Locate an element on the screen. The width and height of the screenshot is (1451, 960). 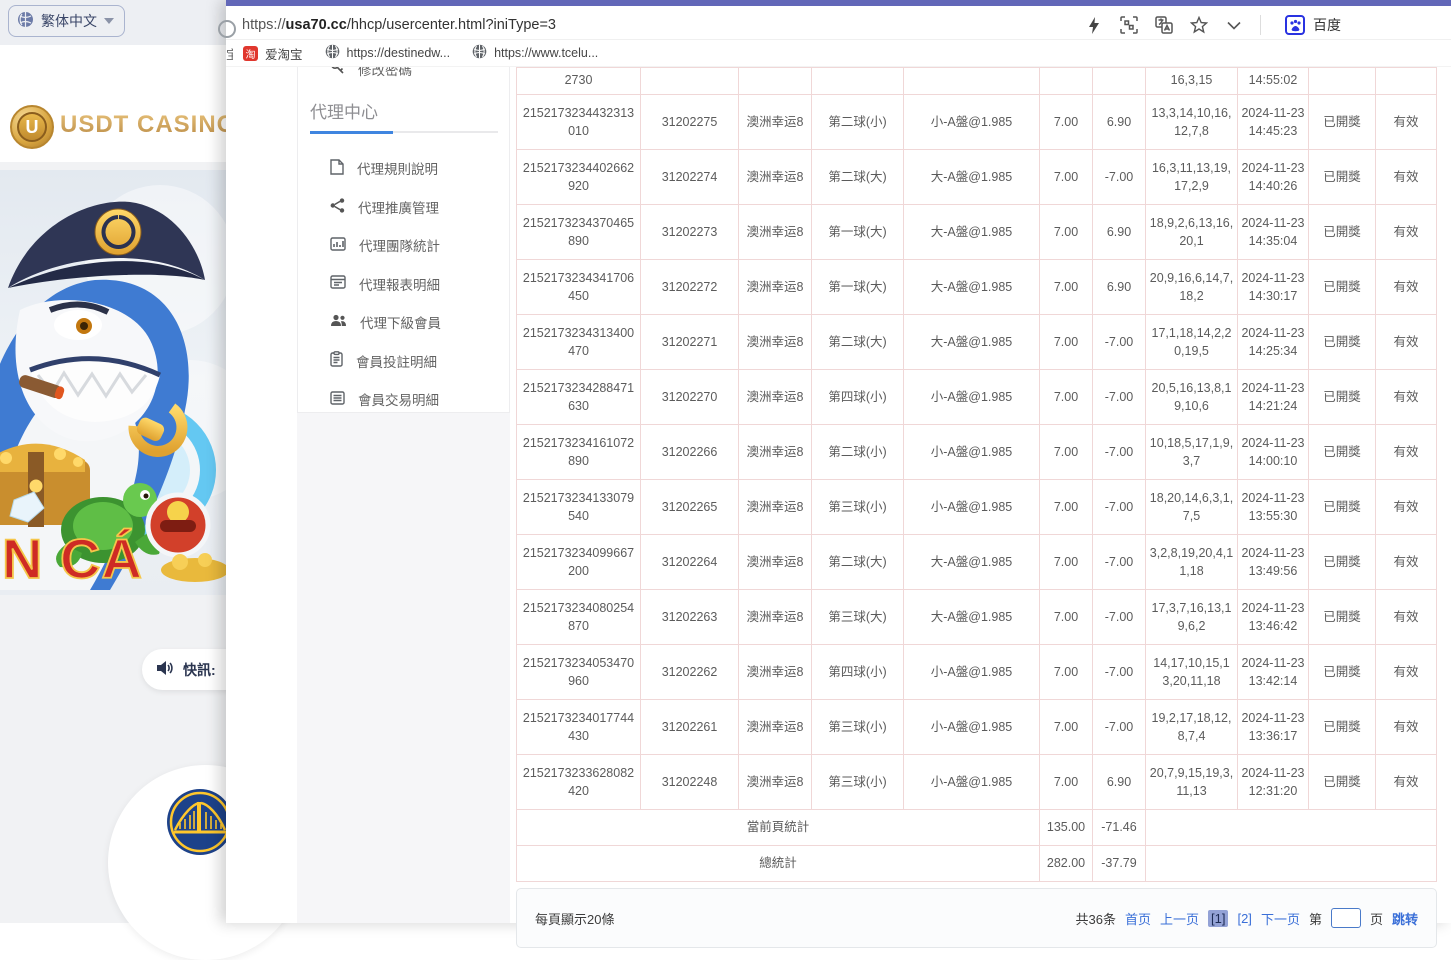
order-cell: 2152173234099667200 is located at coordinates (578, 562).